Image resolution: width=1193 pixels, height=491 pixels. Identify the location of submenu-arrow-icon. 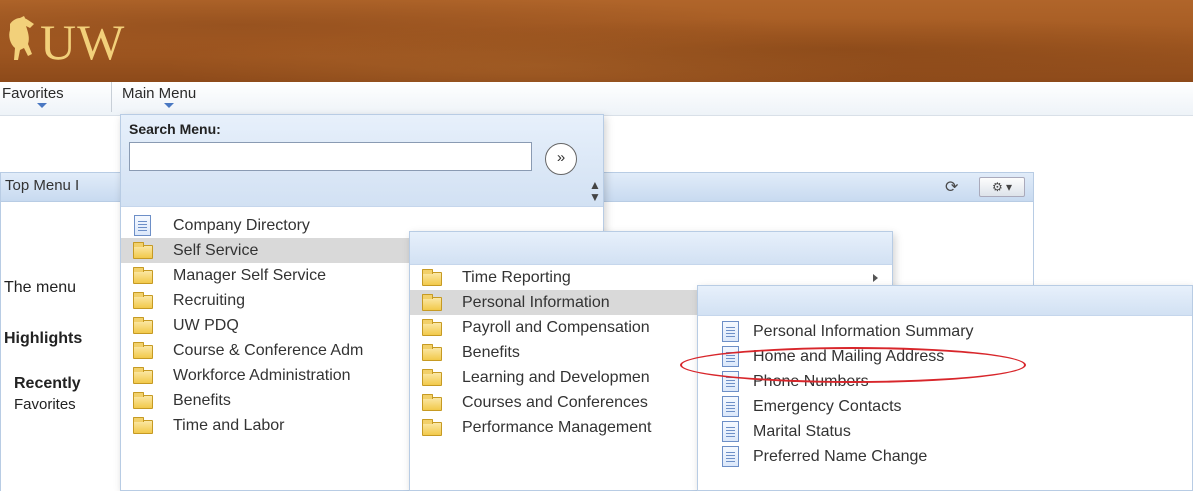
(875, 278).